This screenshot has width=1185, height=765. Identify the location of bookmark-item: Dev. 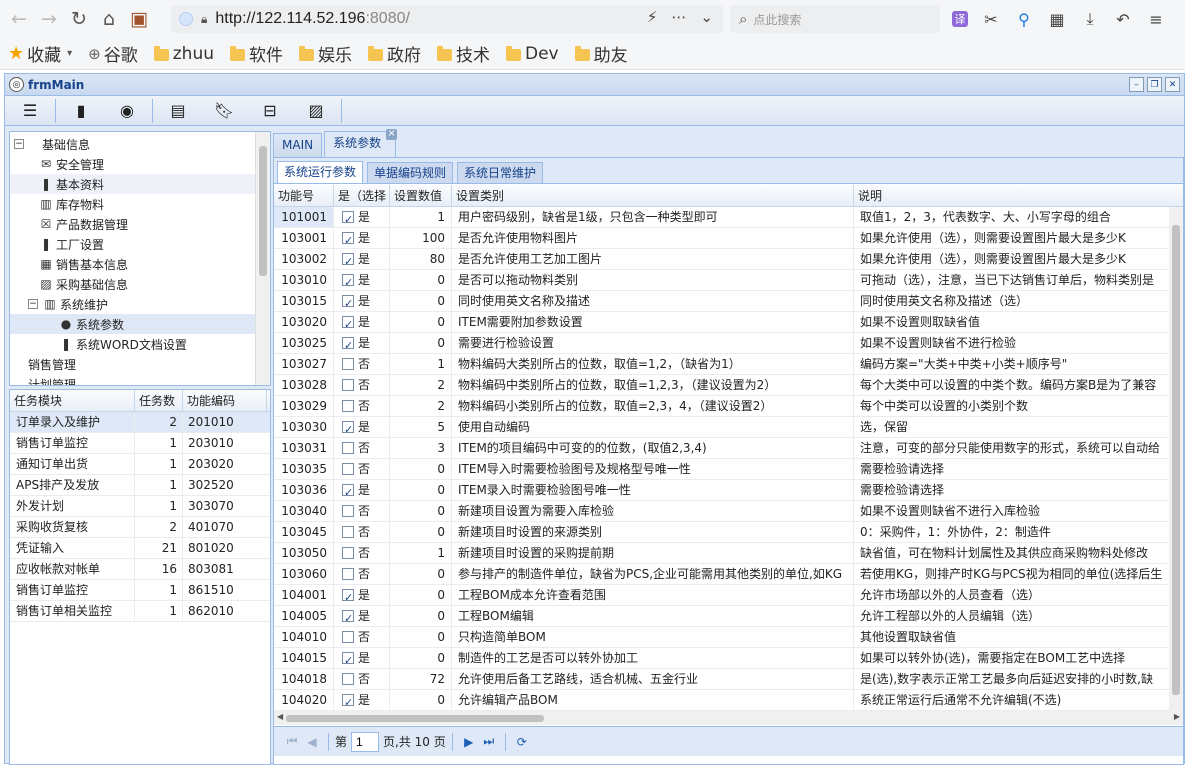
(532, 54).